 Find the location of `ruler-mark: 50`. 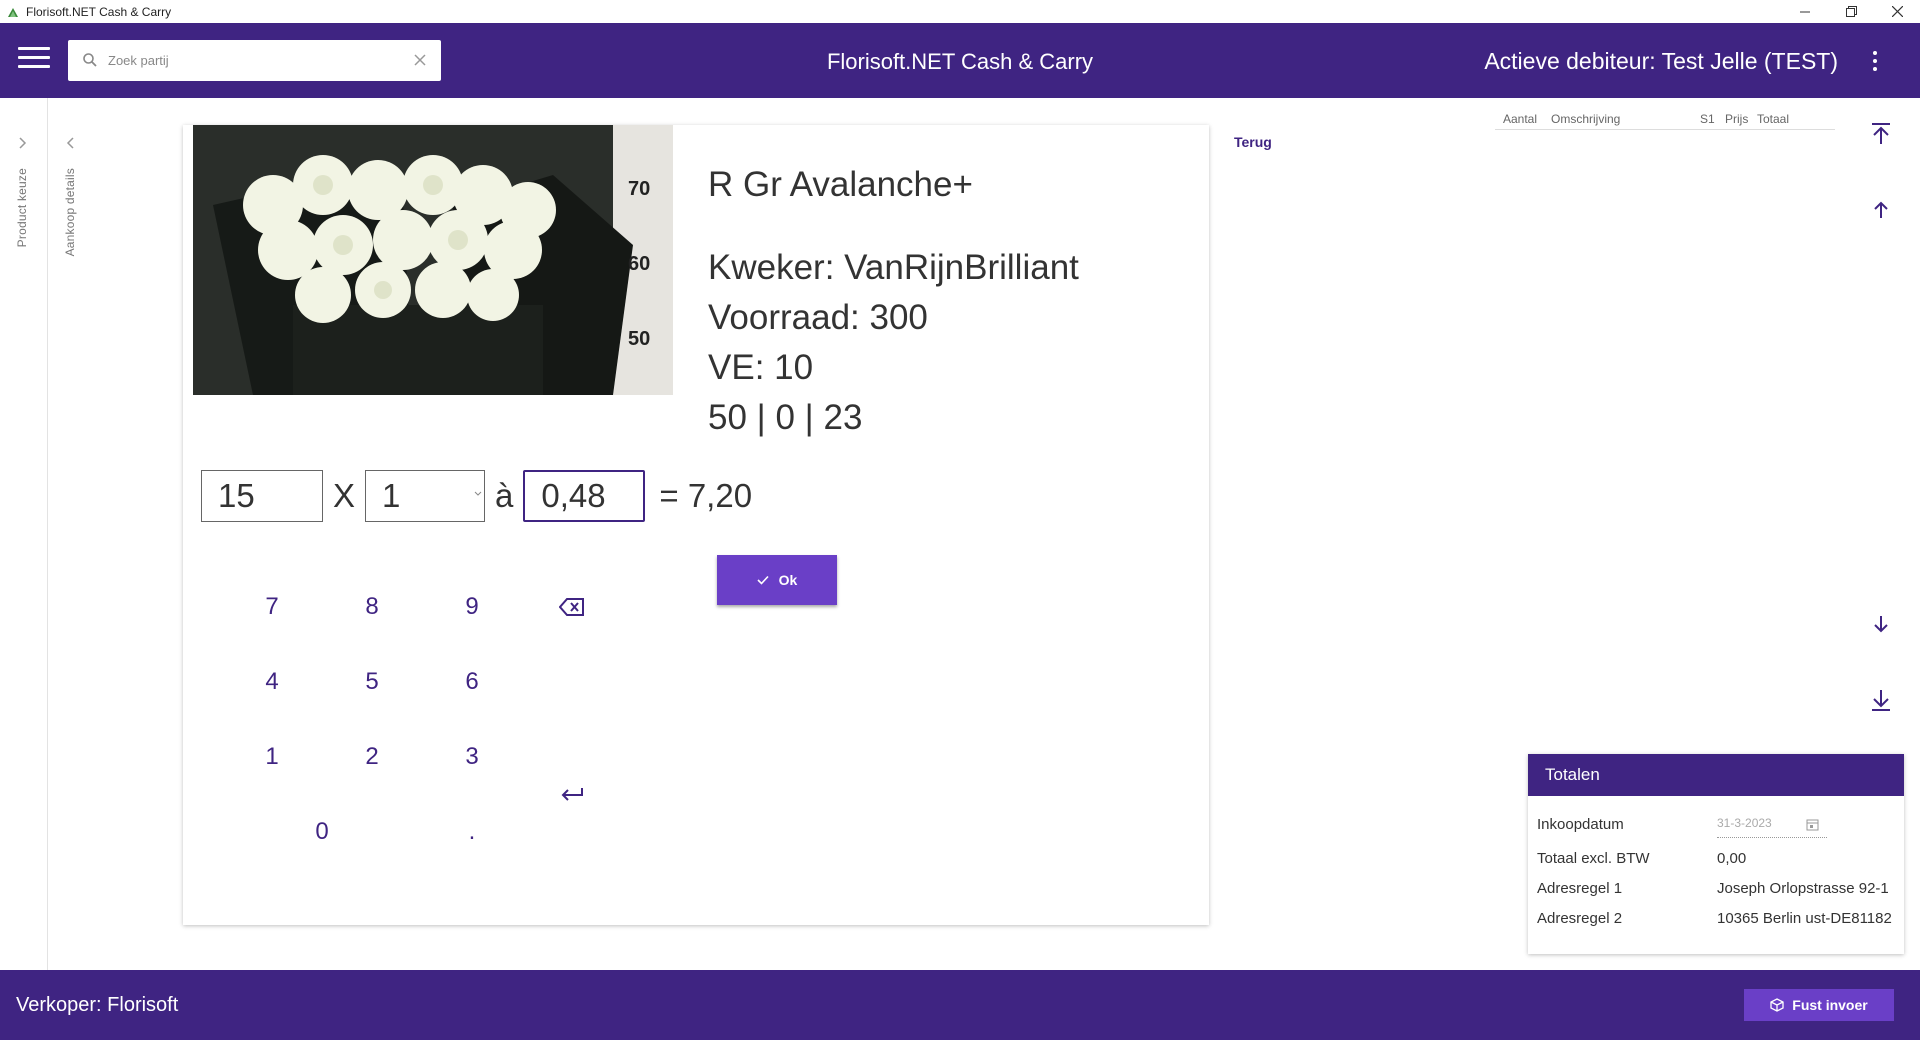

ruler-mark: 50 is located at coordinates (639, 339).